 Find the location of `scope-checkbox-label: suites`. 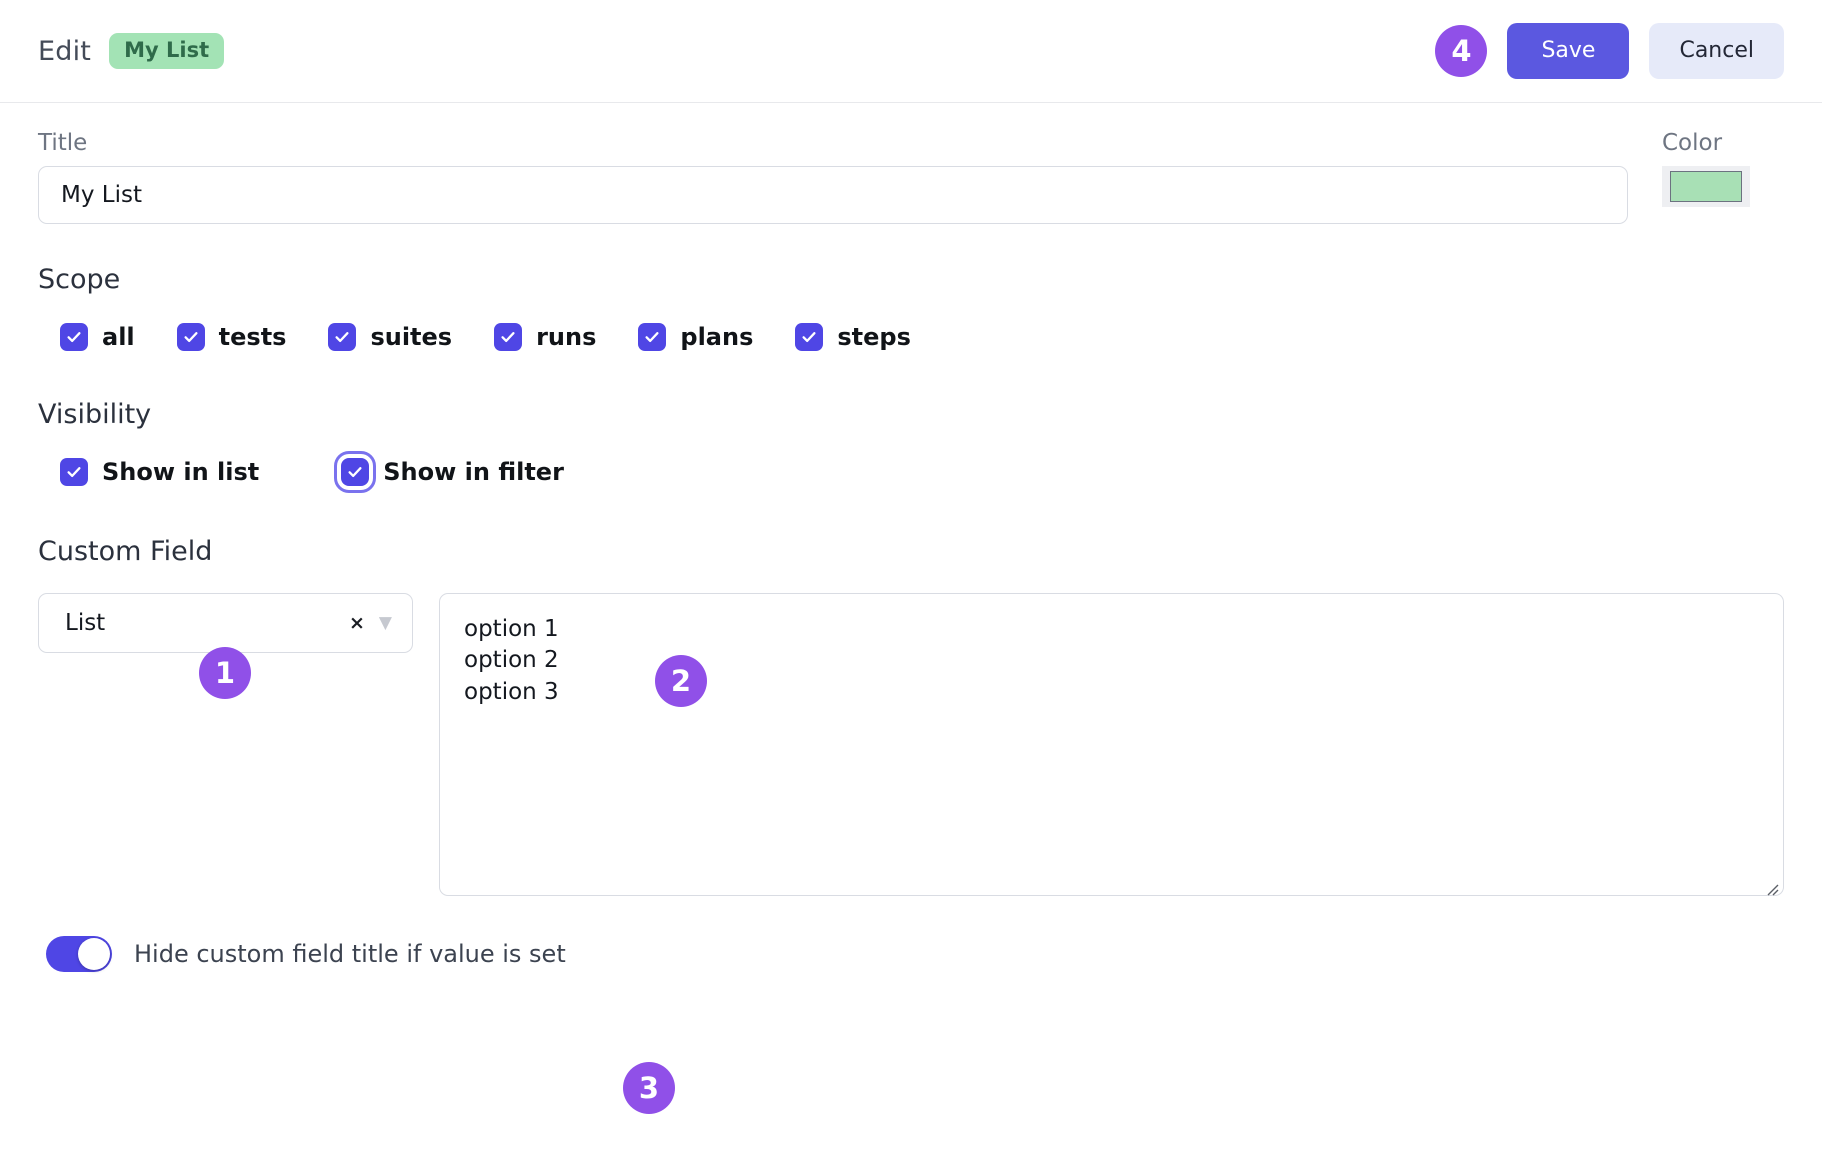

scope-checkbox-label: suites is located at coordinates (411, 337).